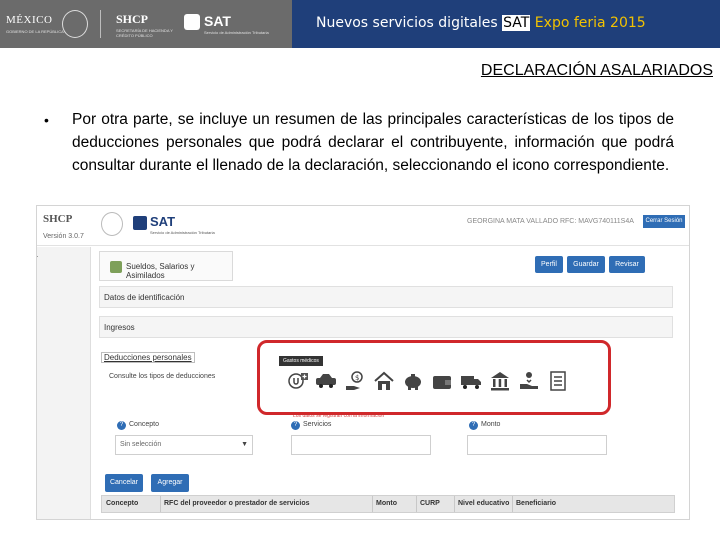 This screenshot has height=540, width=720. Describe the element at coordinates (37, 258) in the screenshot. I see `left-rail-arrow: r` at that location.